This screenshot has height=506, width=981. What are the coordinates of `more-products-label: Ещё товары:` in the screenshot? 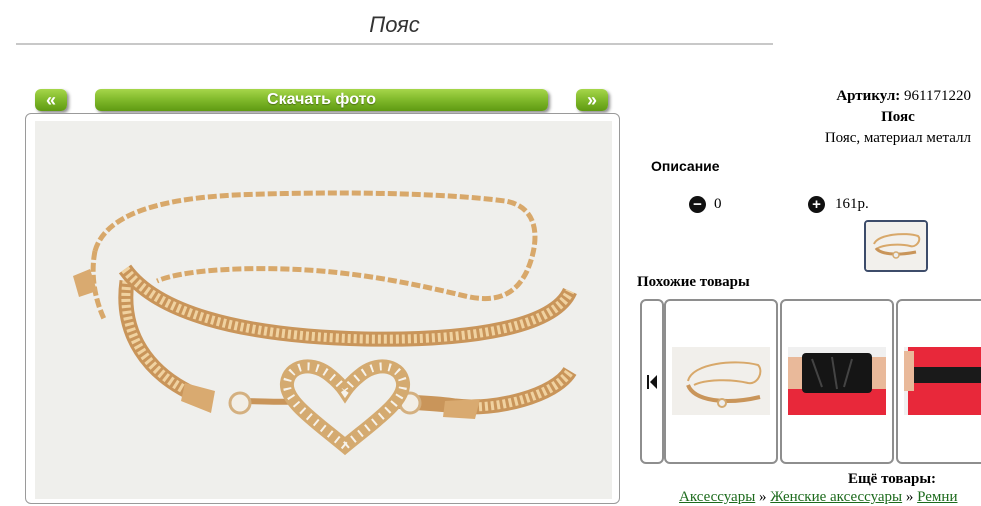 It's located at (892, 479).